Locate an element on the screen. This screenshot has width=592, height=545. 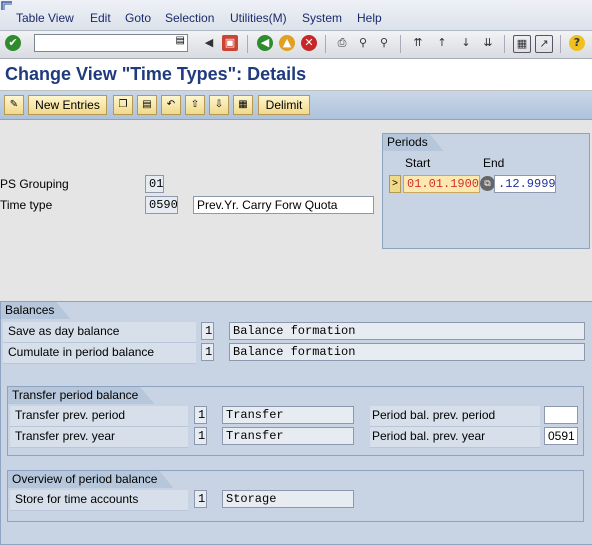
transfer-prev-year-label: Transfer prev. year is located at coordinates (65, 436).